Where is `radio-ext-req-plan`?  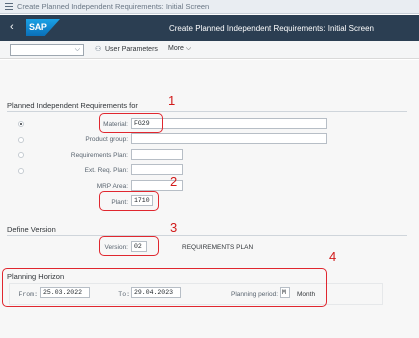
radio-ext-req-plan is located at coordinates (21, 171).